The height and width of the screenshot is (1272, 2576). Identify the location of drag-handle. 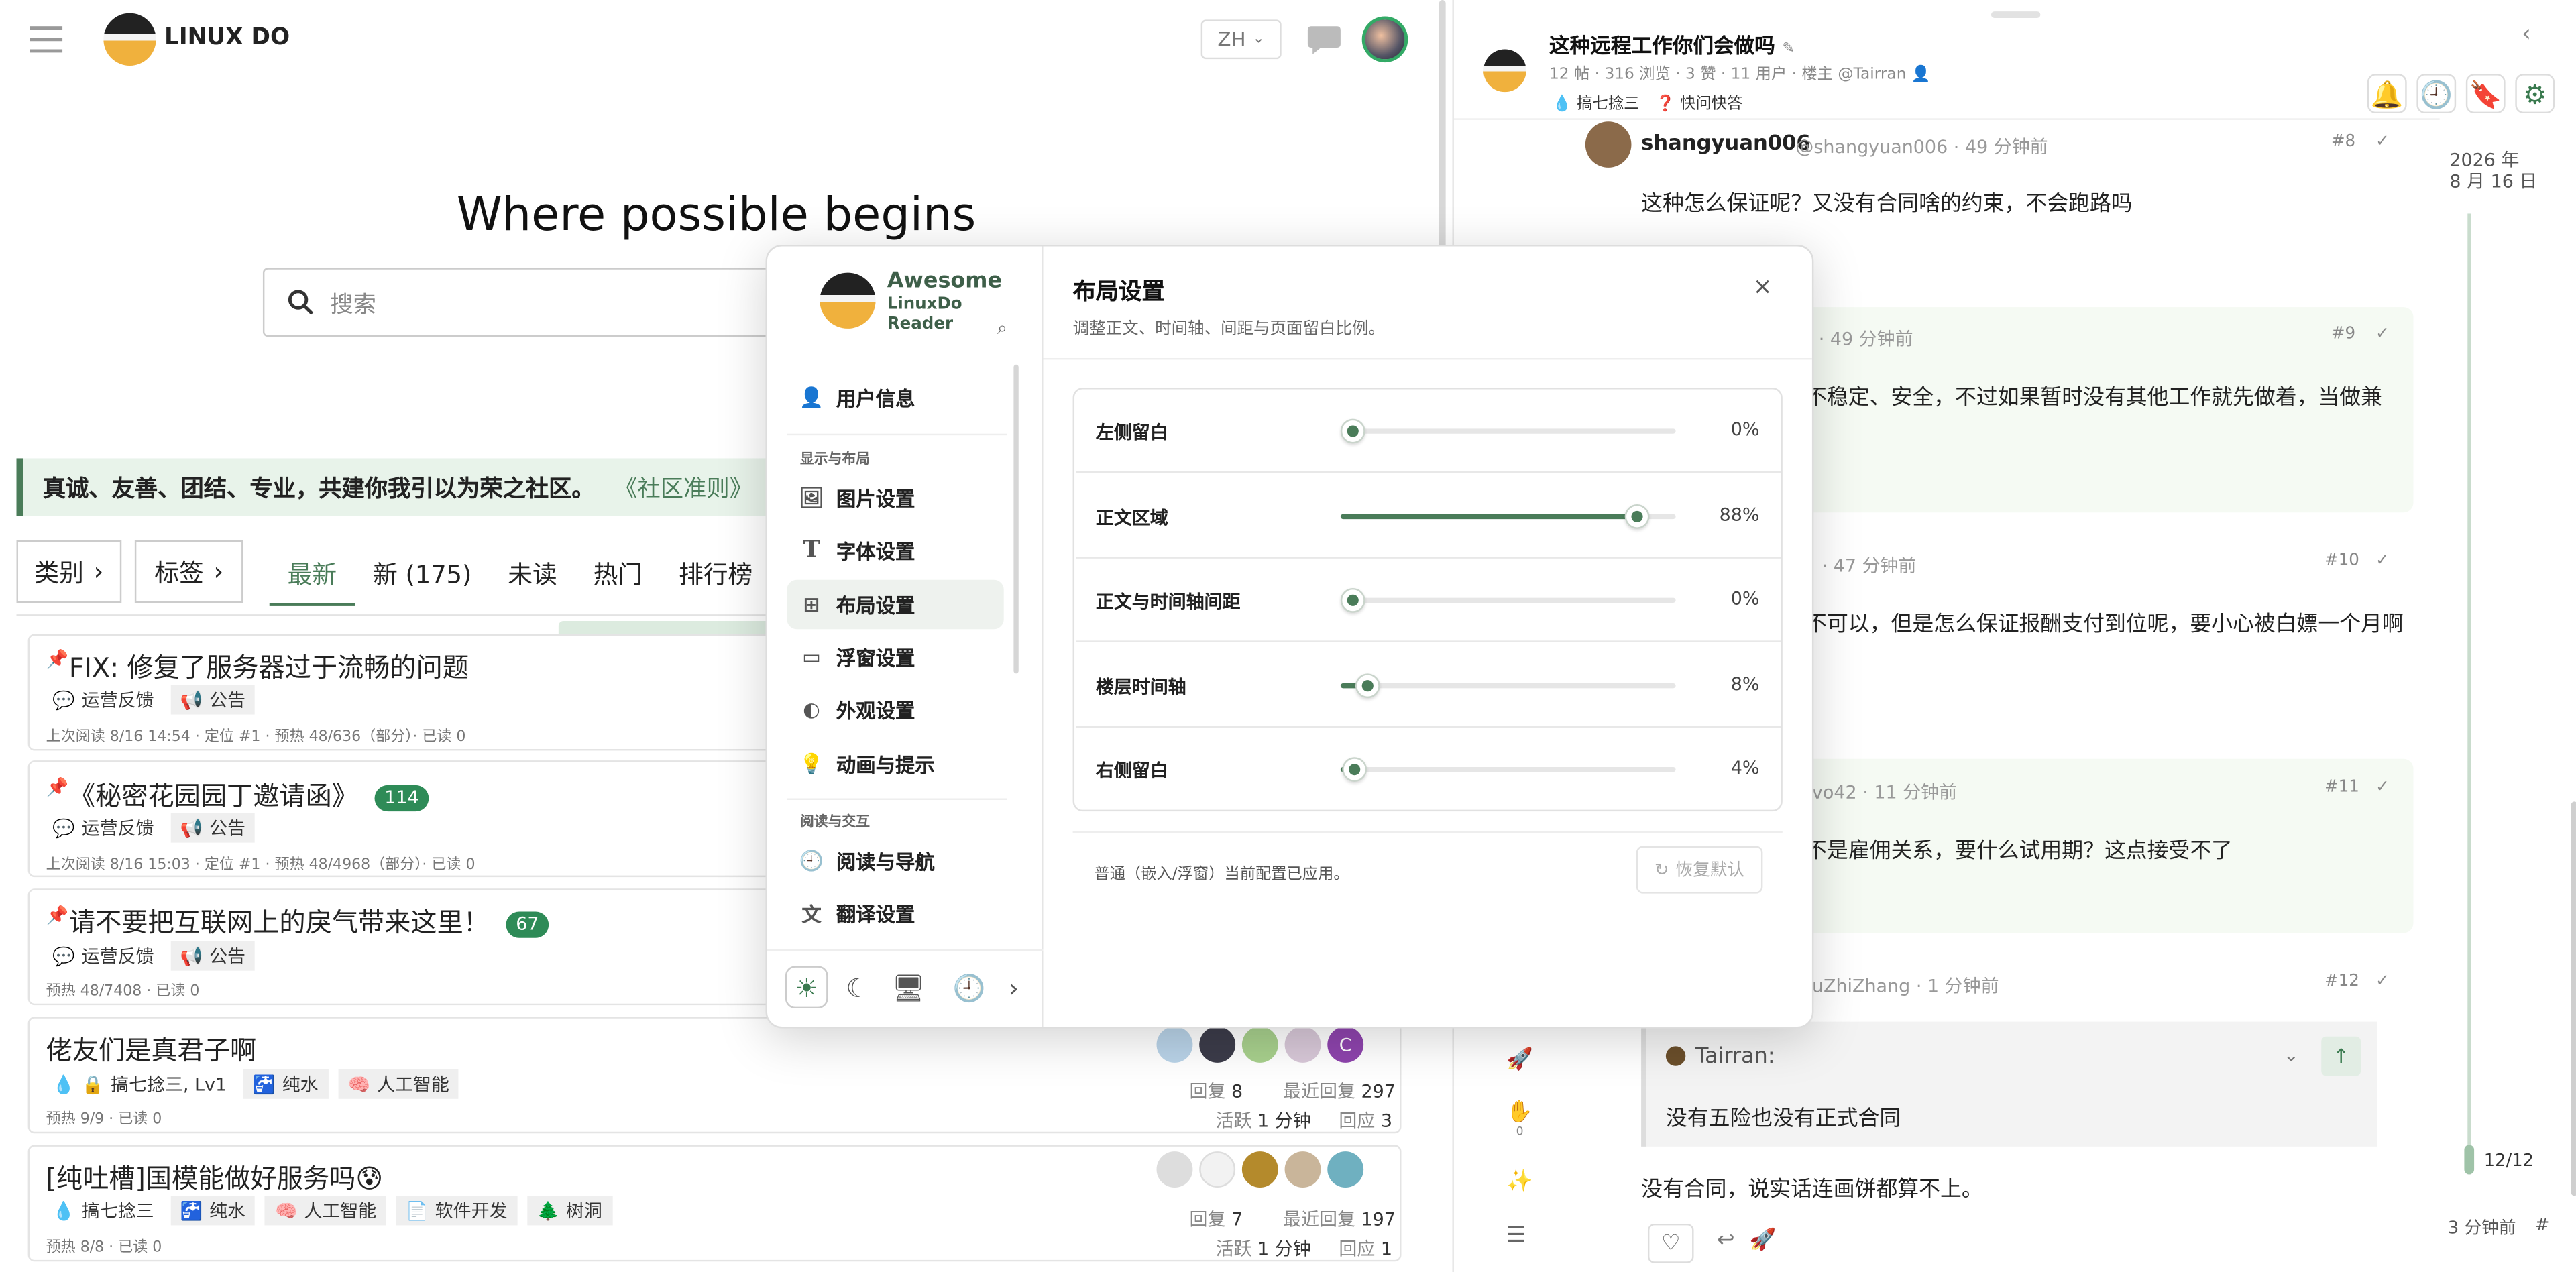
(2016, 15).